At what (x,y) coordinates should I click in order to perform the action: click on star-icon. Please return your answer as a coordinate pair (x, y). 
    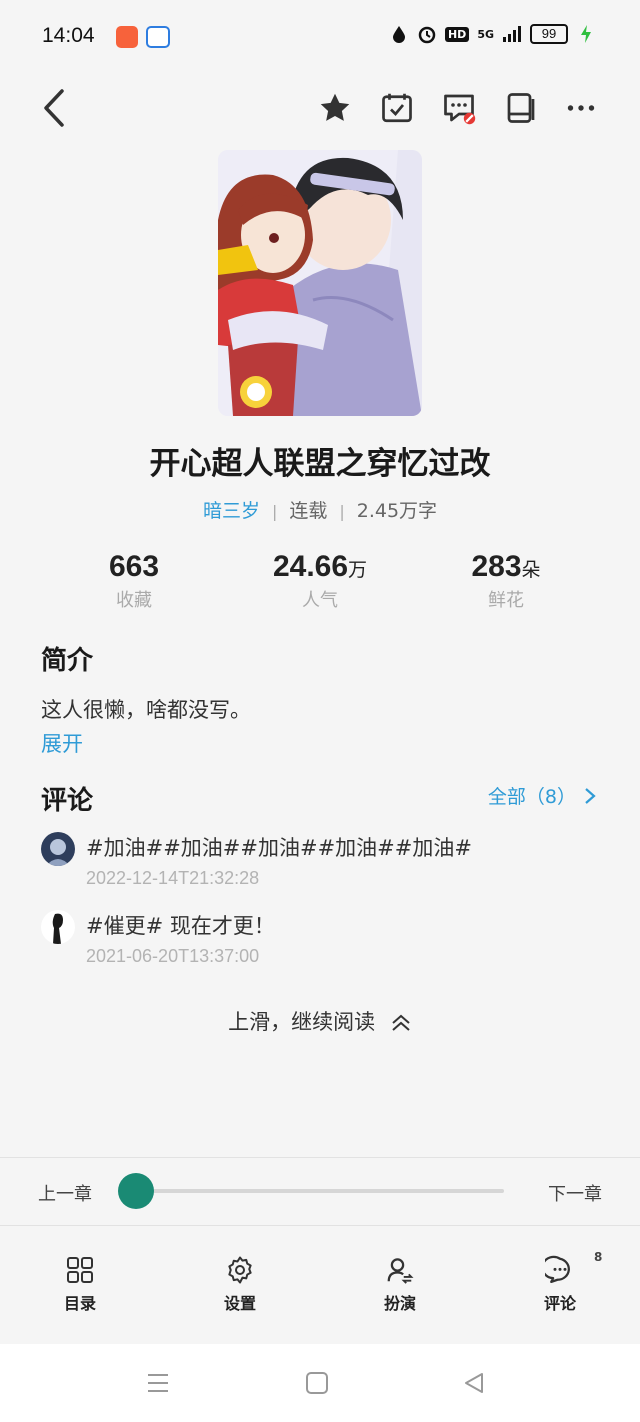
    Looking at the image, I should click on (335, 107).